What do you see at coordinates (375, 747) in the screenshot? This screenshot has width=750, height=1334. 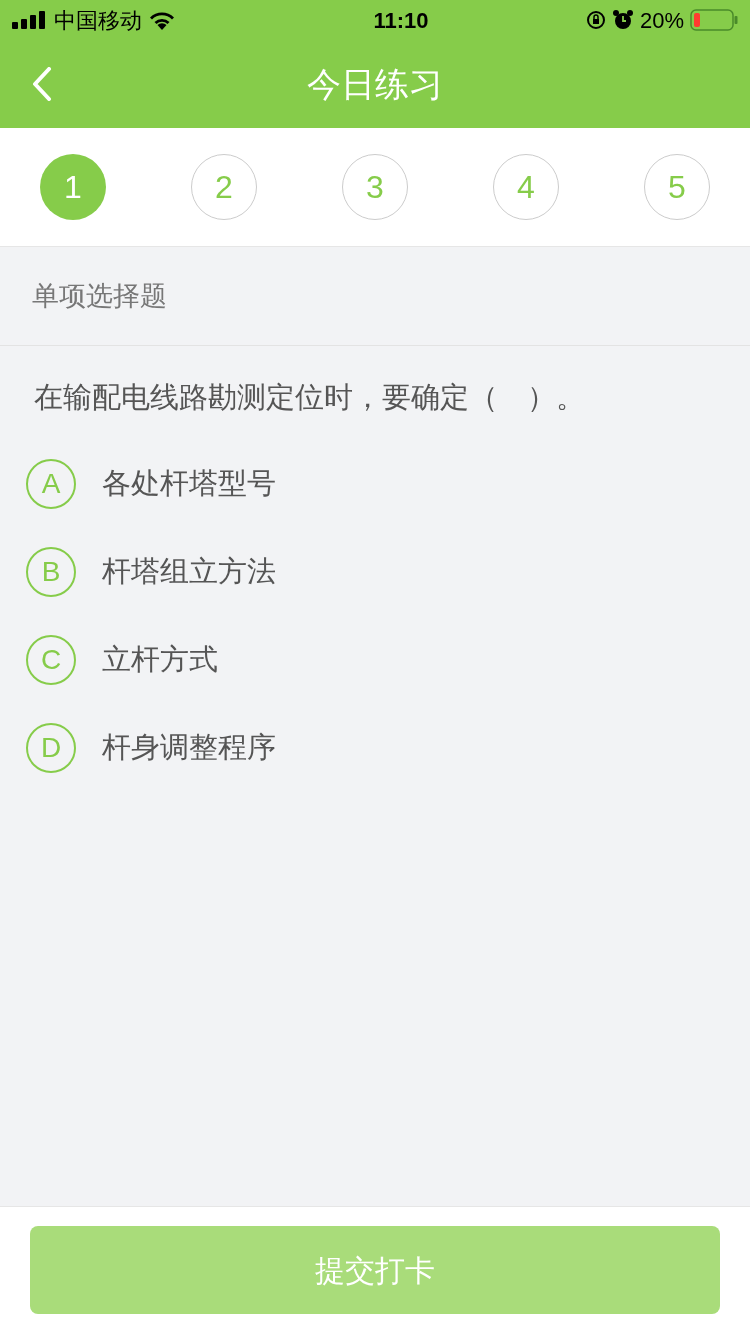 I see `answer-option: D 杆身调整程序` at bounding box center [375, 747].